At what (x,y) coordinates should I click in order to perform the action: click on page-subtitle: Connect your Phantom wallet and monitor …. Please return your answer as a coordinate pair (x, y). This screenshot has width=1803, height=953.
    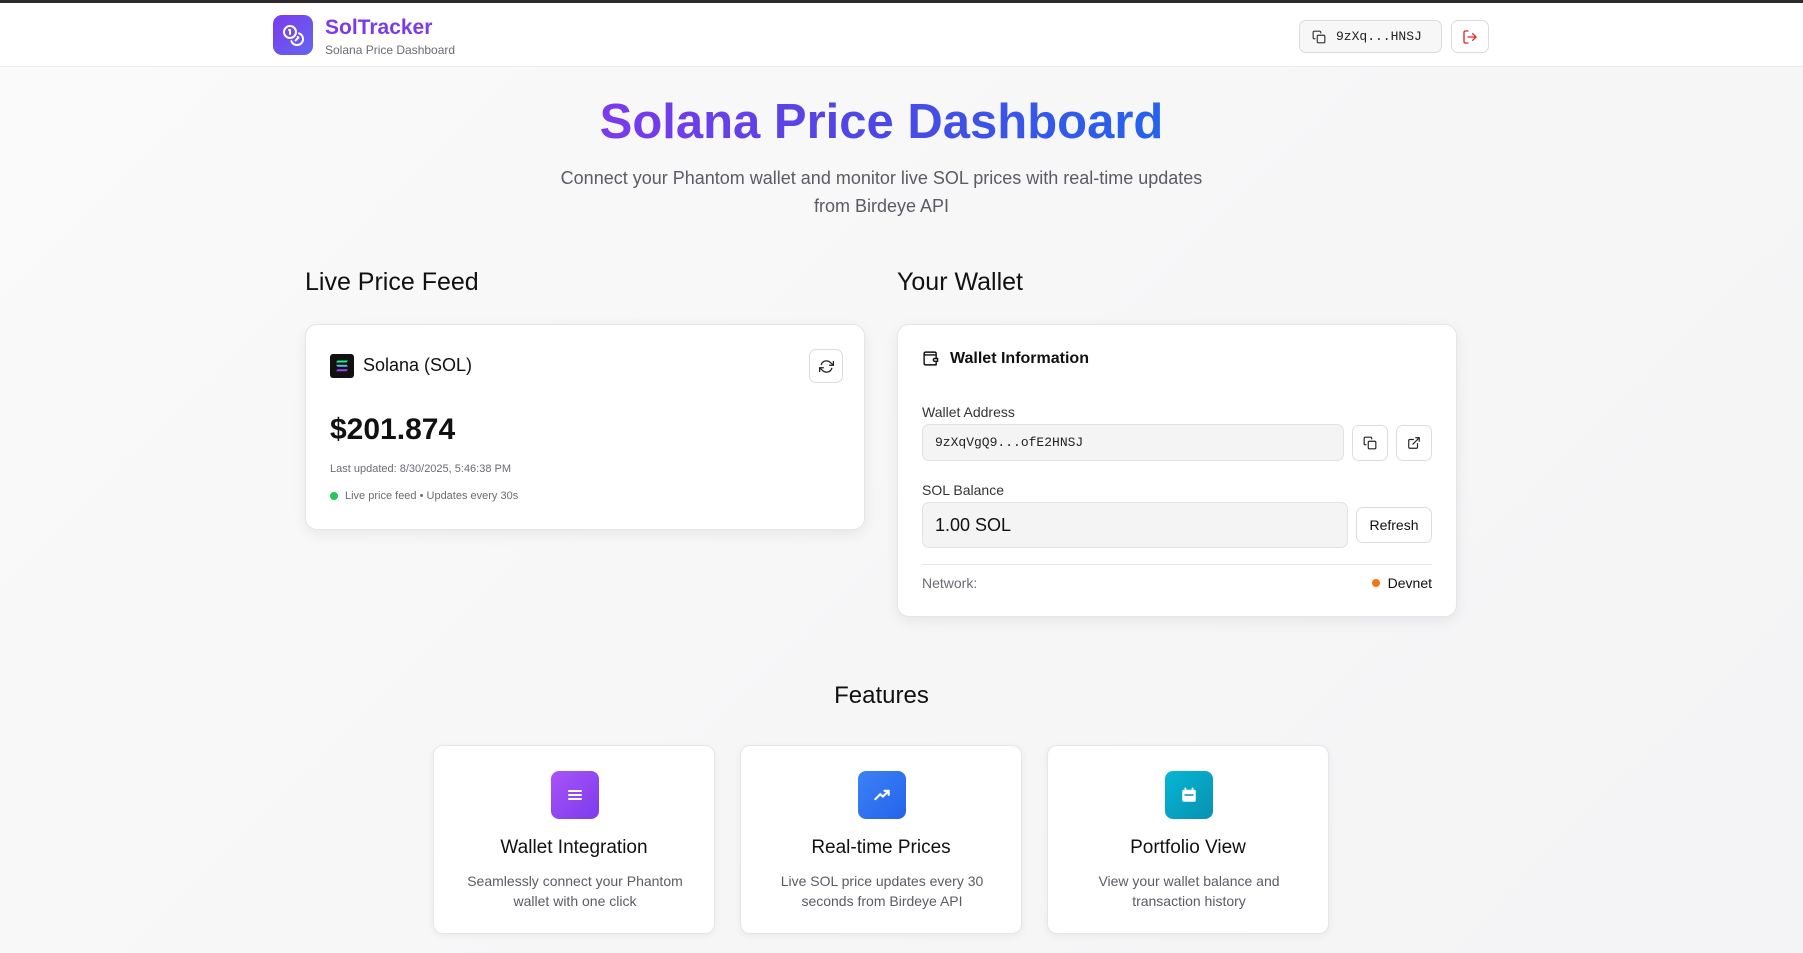
    Looking at the image, I should click on (881, 192).